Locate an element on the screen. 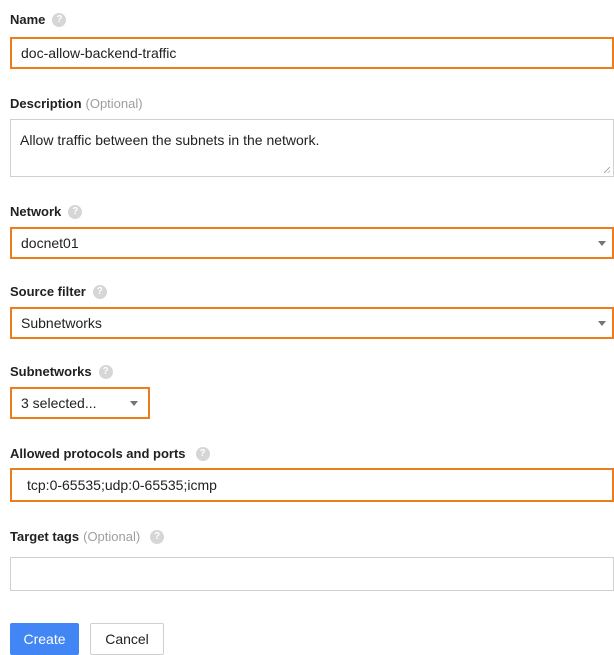 The height and width of the screenshot is (655, 614). allowed-protocols-label: Allowed protocols and ports ? is located at coordinates (110, 453).